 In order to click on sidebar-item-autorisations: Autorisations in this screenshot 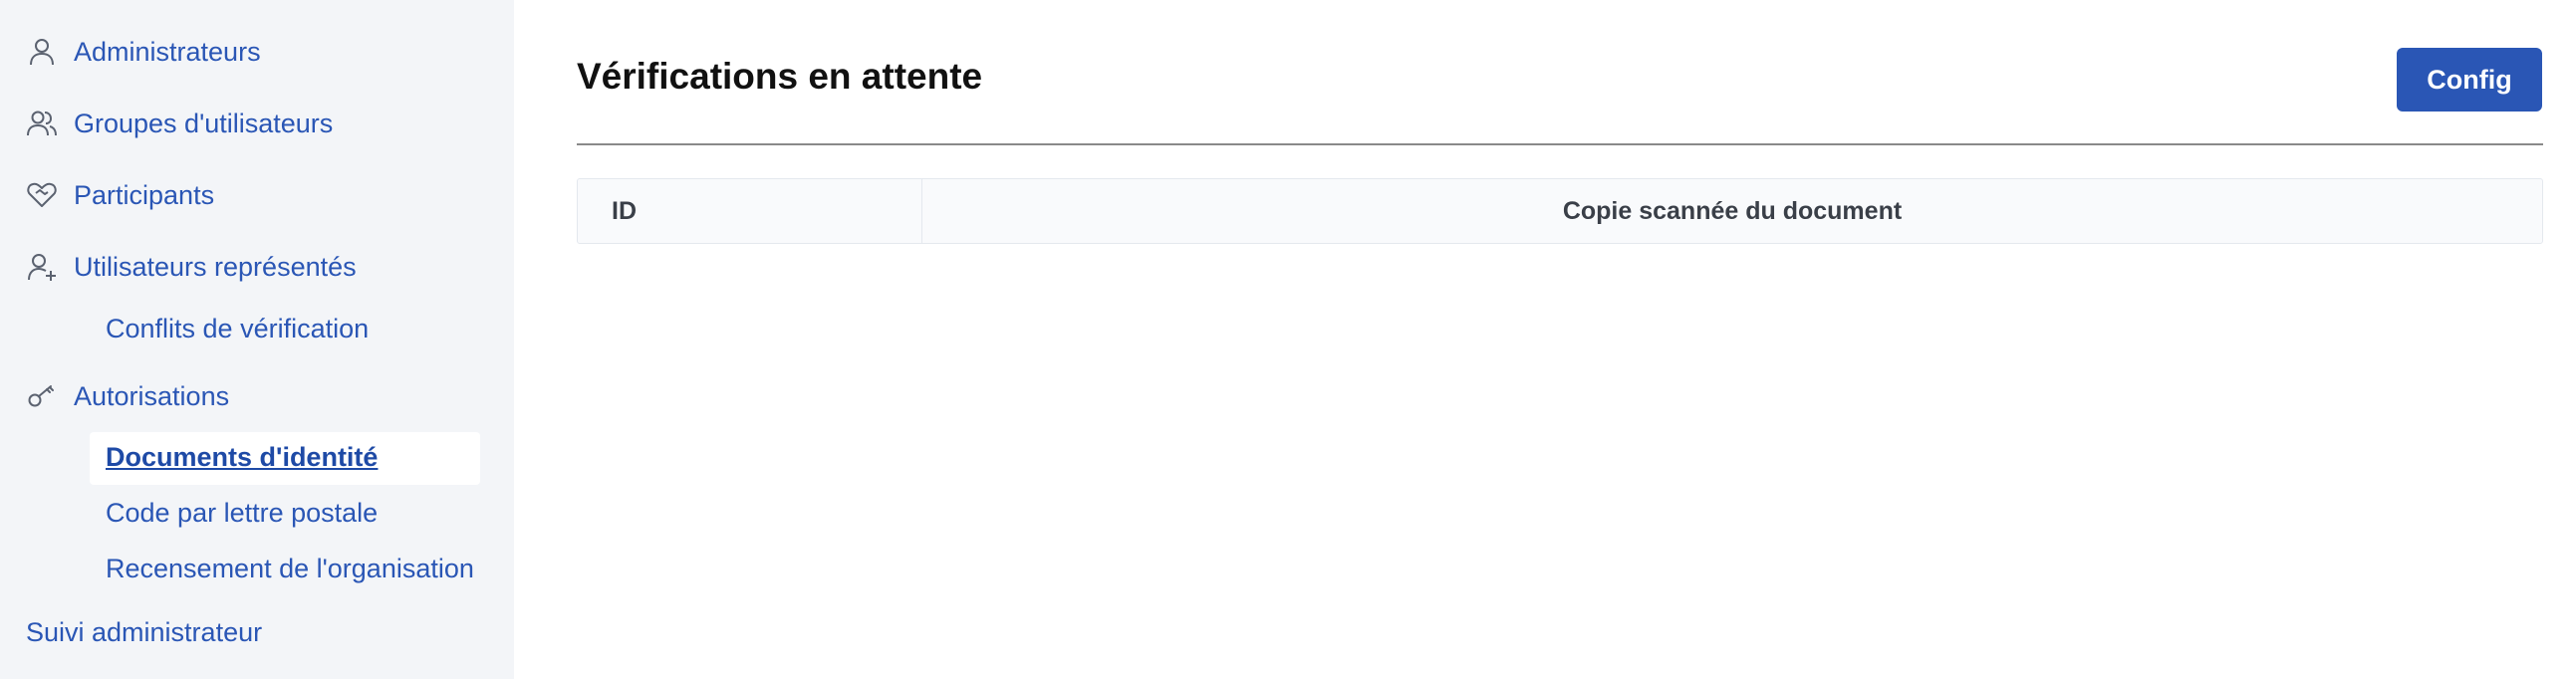, I will do `click(239, 396)`.